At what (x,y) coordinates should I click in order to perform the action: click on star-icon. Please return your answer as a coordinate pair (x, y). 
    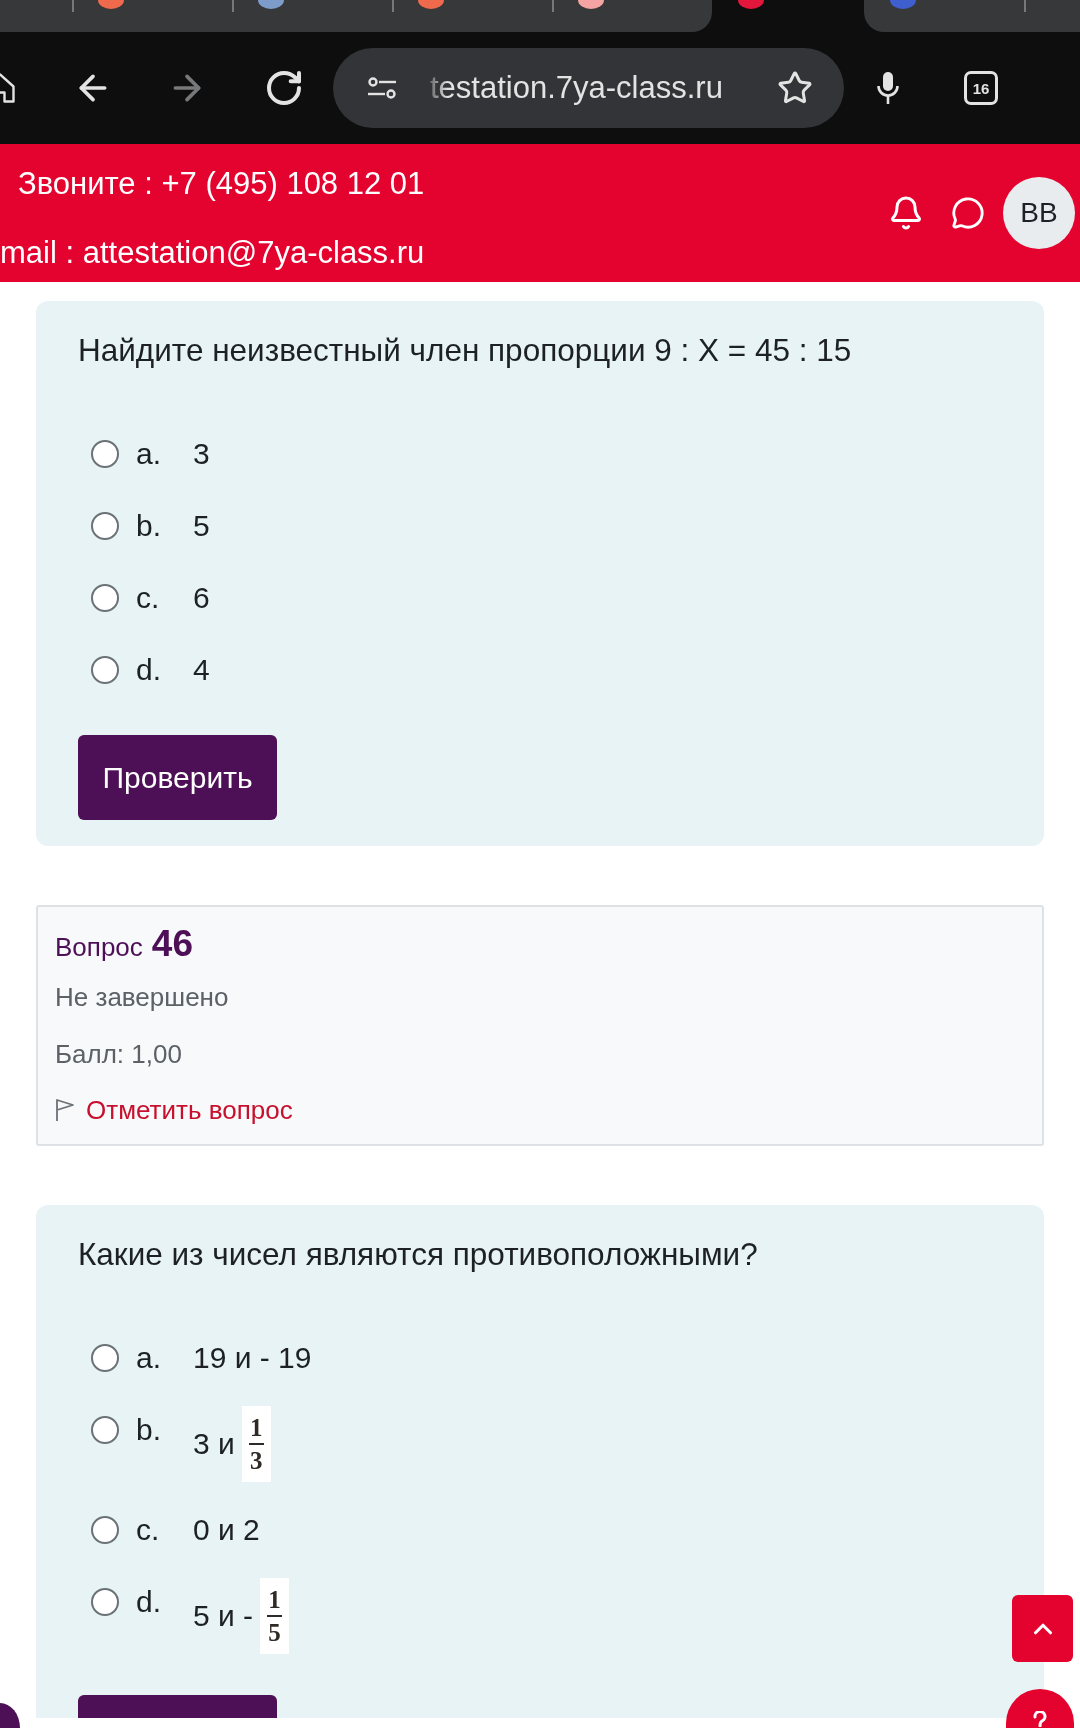
    Looking at the image, I should click on (795, 88).